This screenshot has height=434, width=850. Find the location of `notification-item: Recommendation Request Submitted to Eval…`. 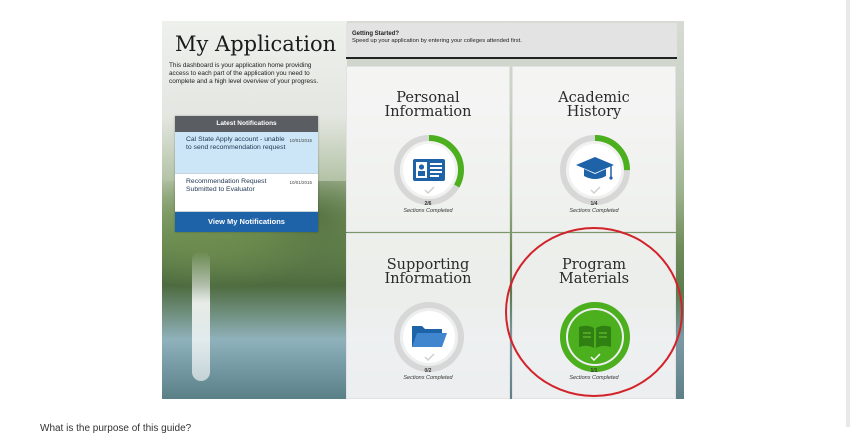

notification-item: Recommendation Request Submitted to Eval… is located at coordinates (246, 193).